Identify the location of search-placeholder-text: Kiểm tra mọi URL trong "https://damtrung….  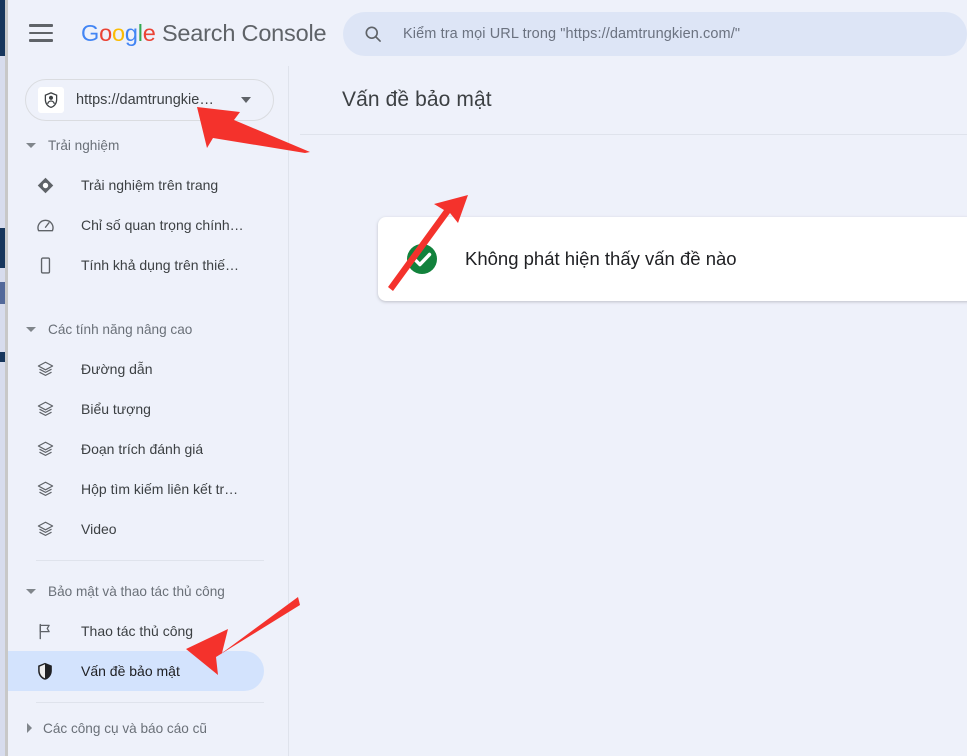
(572, 34).